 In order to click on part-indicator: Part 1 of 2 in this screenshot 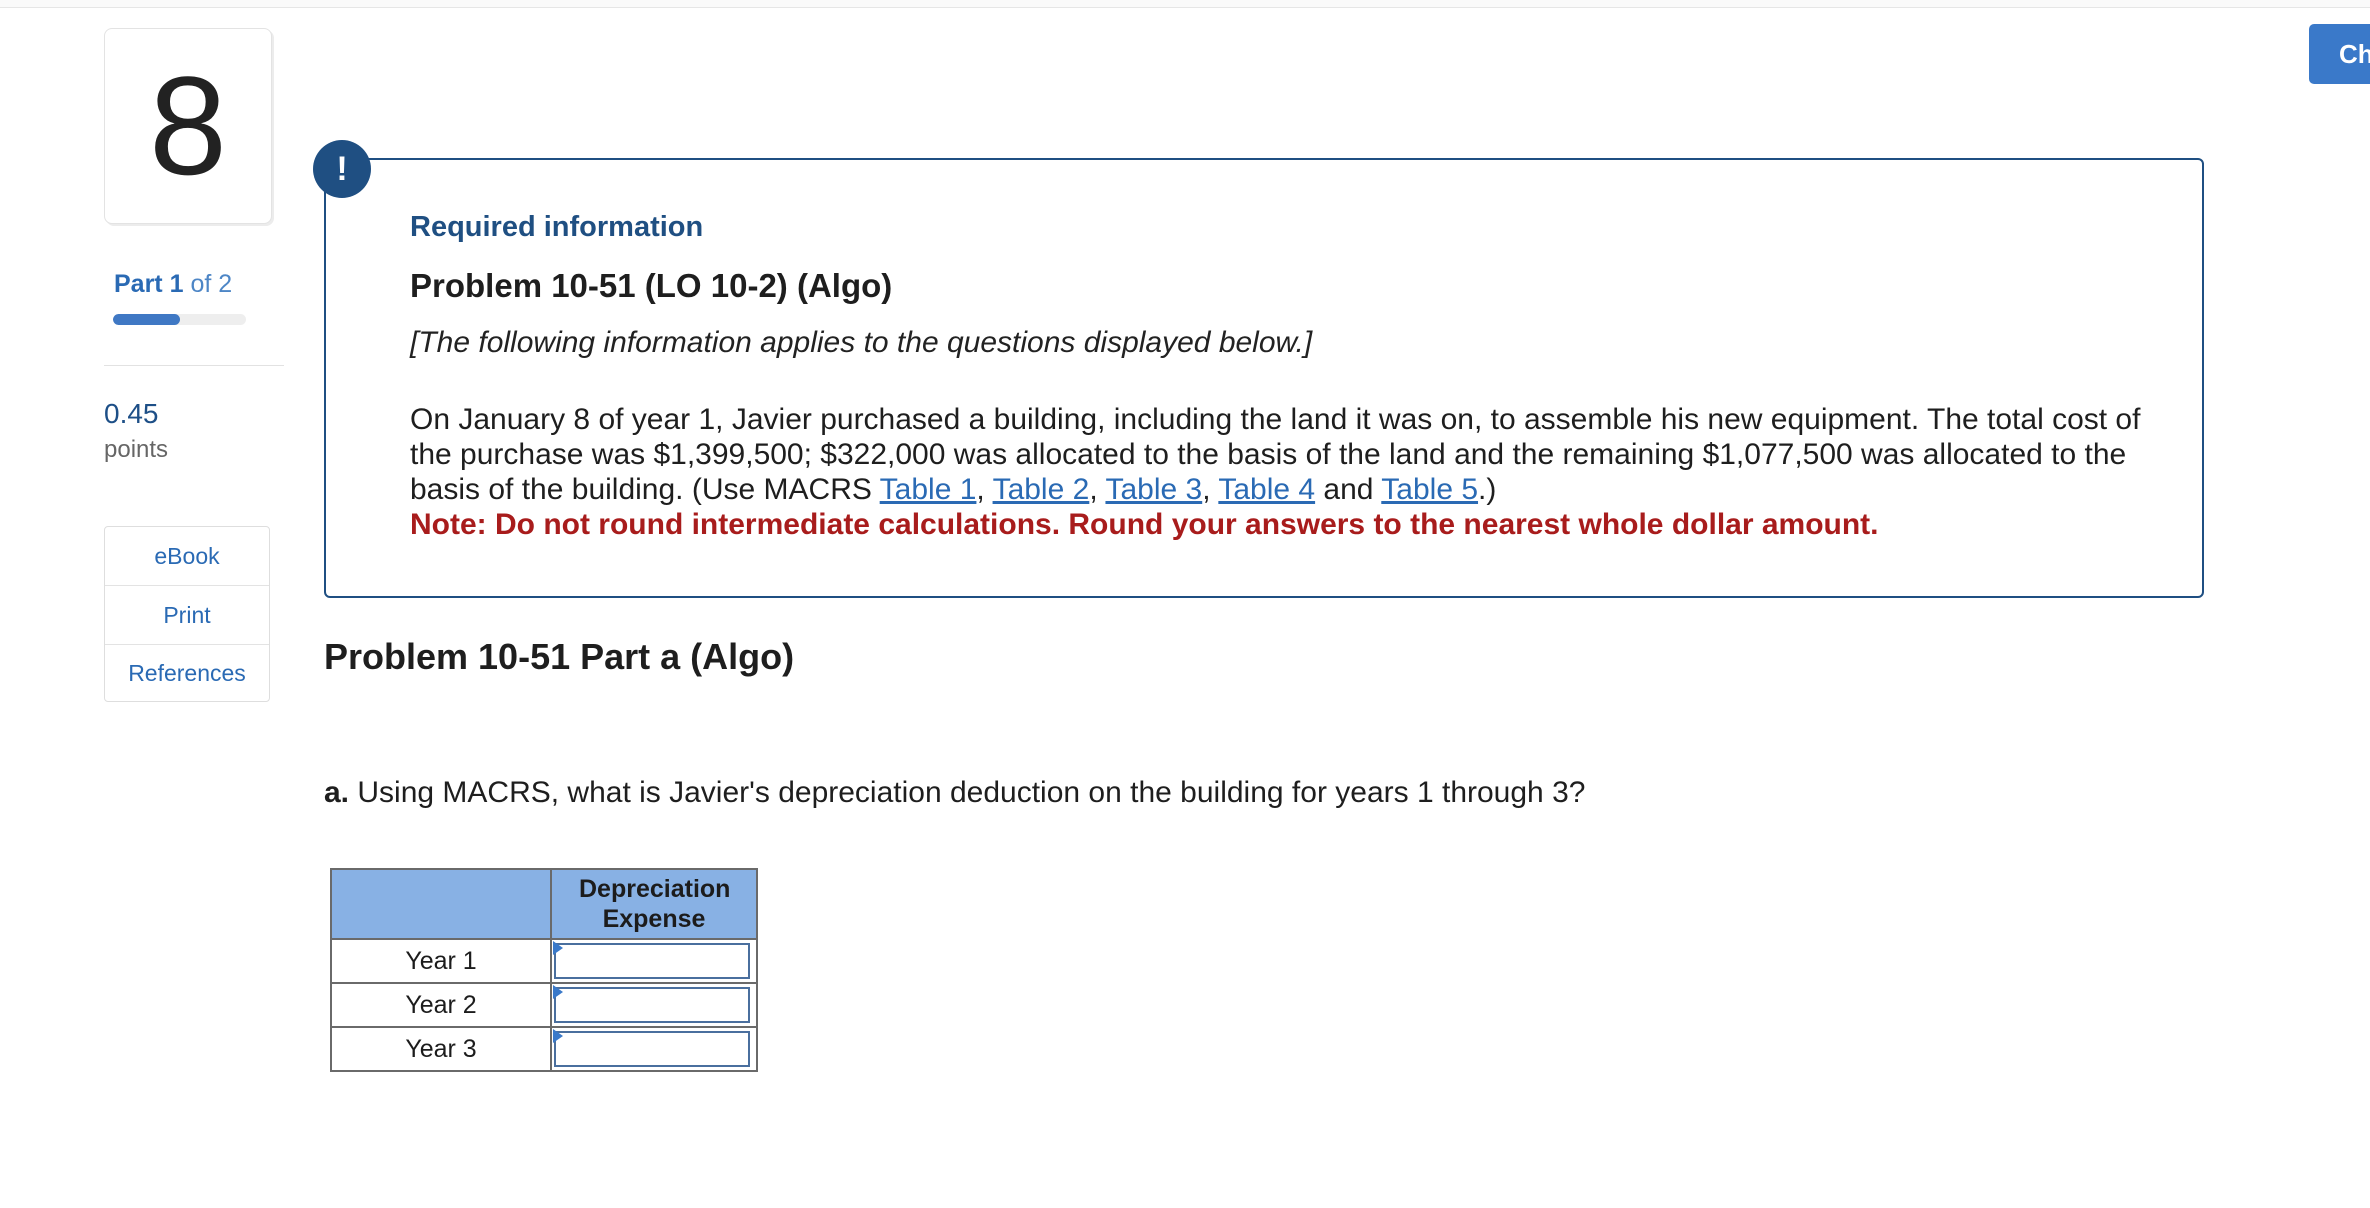, I will do `click(173, 284)`.